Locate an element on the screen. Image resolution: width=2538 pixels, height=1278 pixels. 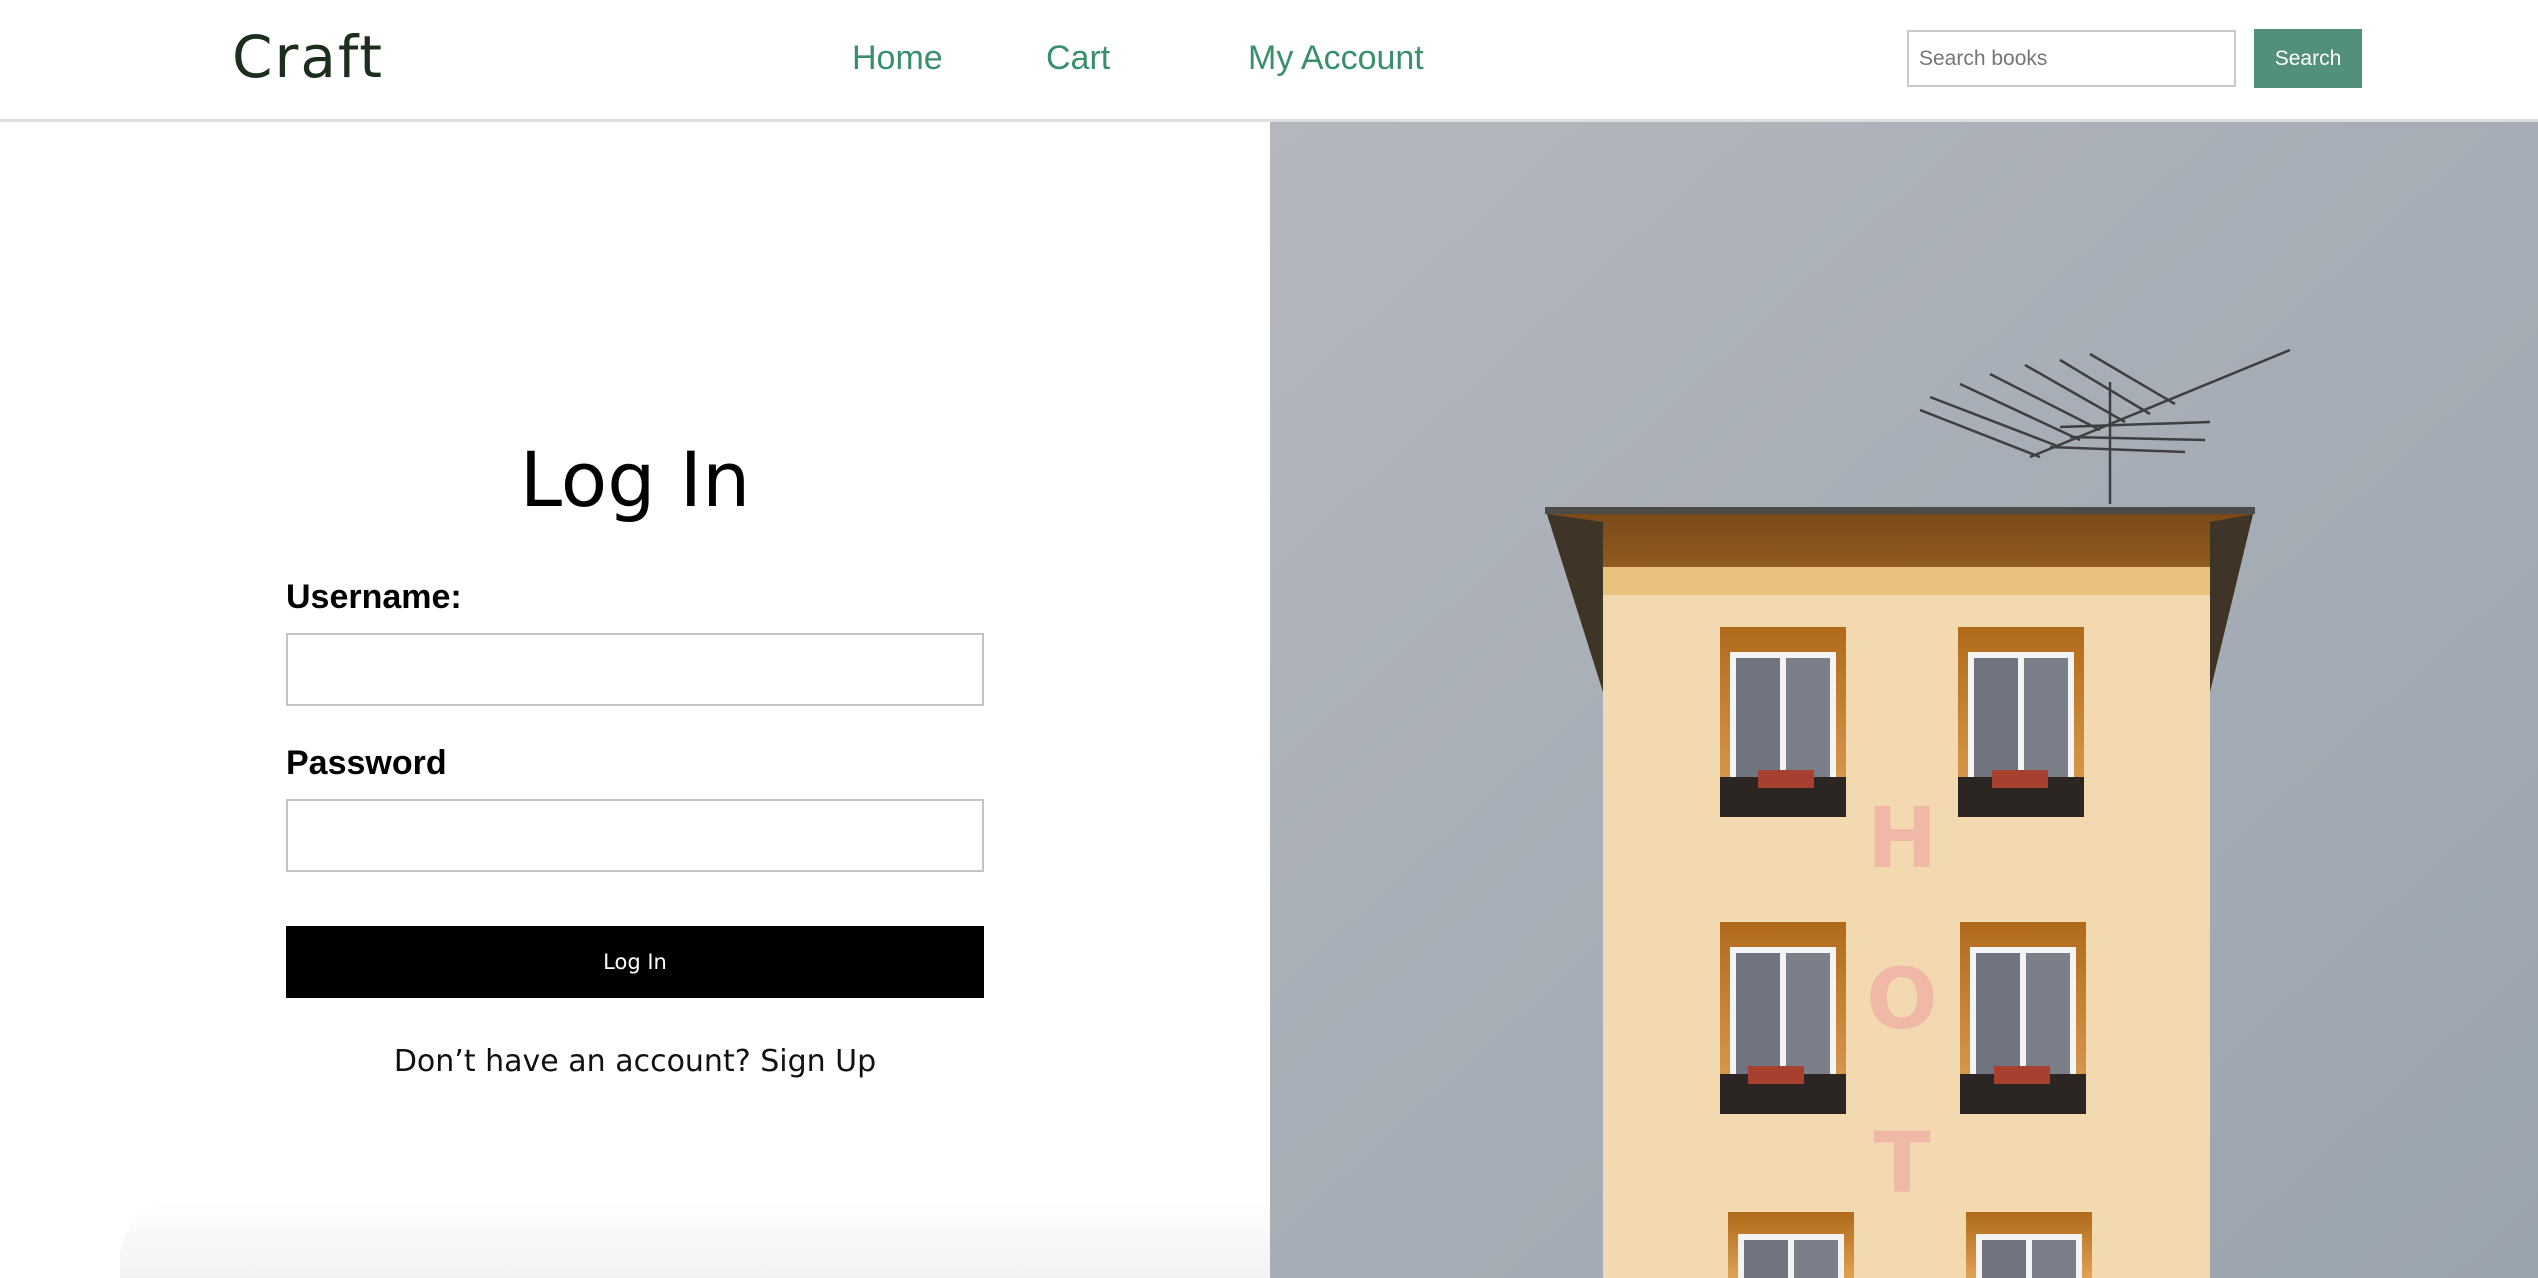
window-mid-left is located at coordinates (1783, 1018).